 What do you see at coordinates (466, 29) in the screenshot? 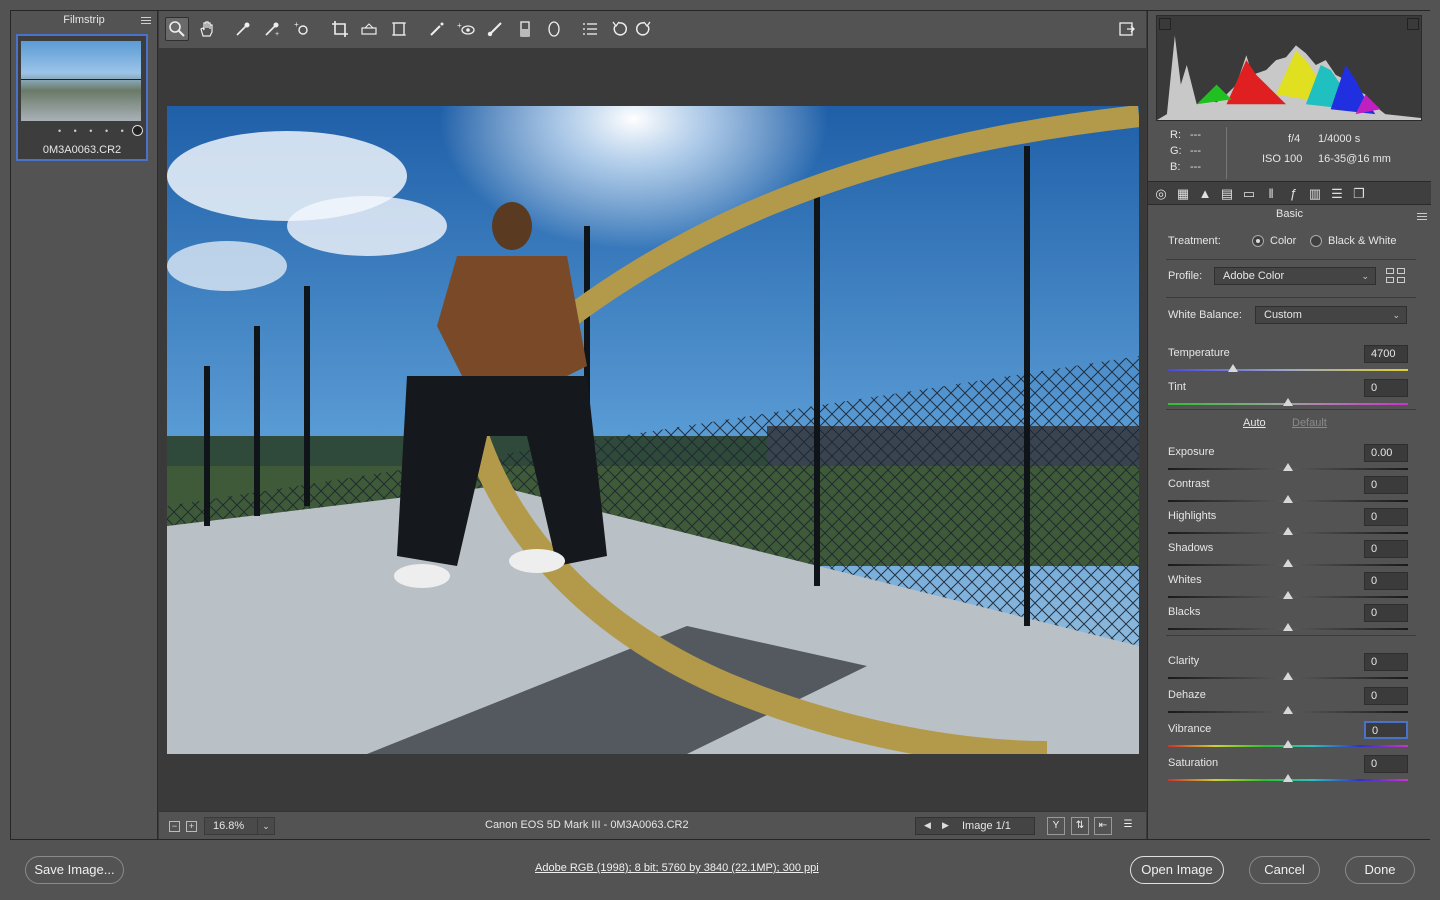
I see `red-eye-tool-icon: +` at bounding box center [466, 29].